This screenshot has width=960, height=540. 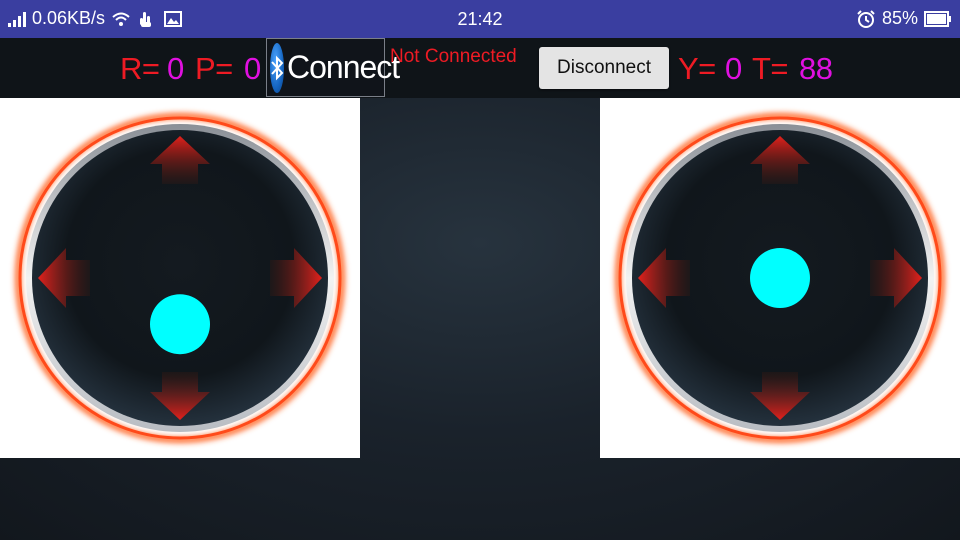 I want to click on pitch-value: 0, so click(x=252, y=68).